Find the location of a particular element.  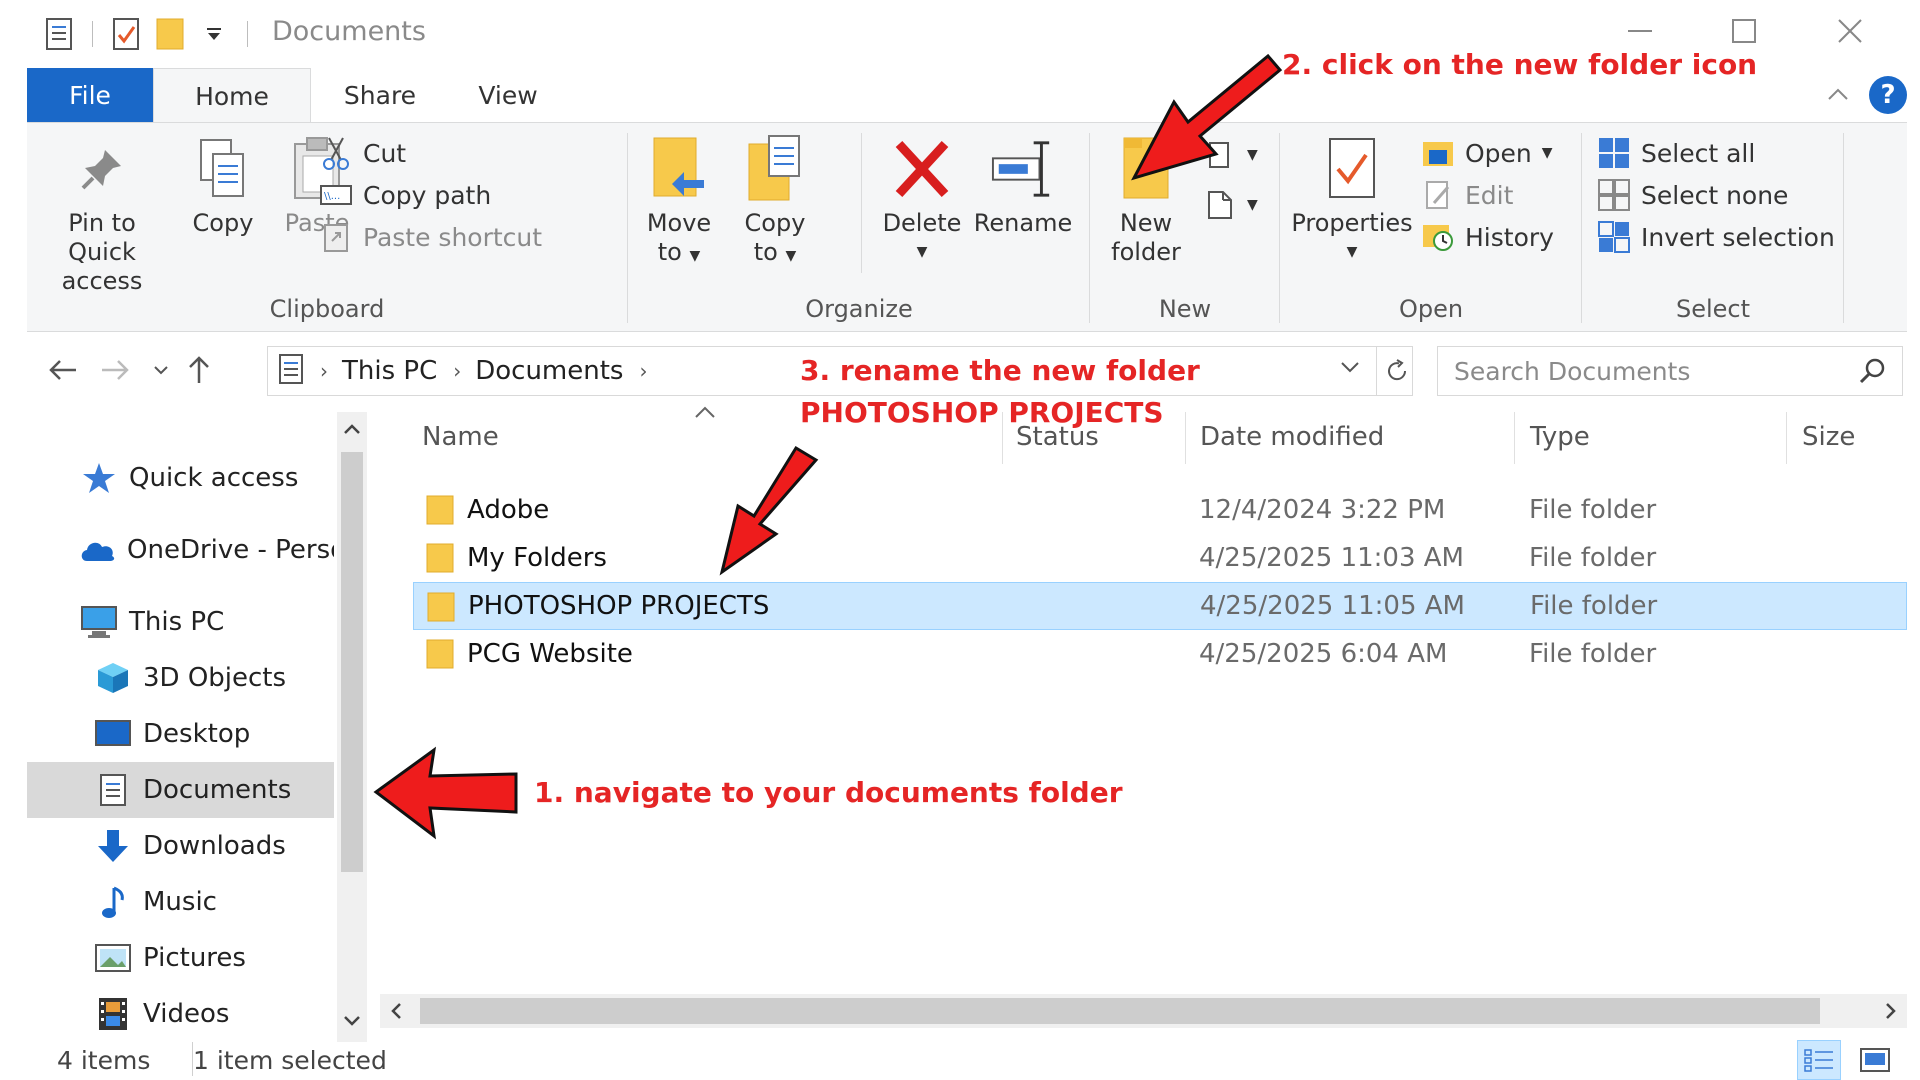

paste-shortcut-icon is located at coordinates (336, 237).